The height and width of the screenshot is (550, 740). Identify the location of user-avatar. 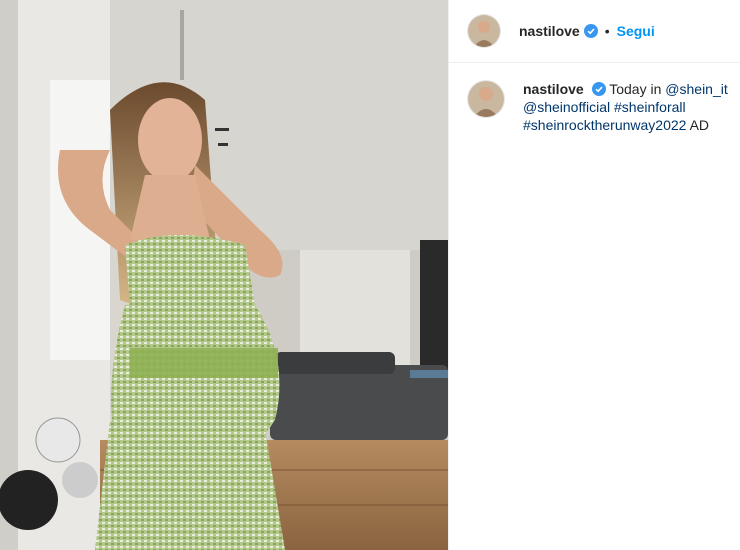
(484, 31).